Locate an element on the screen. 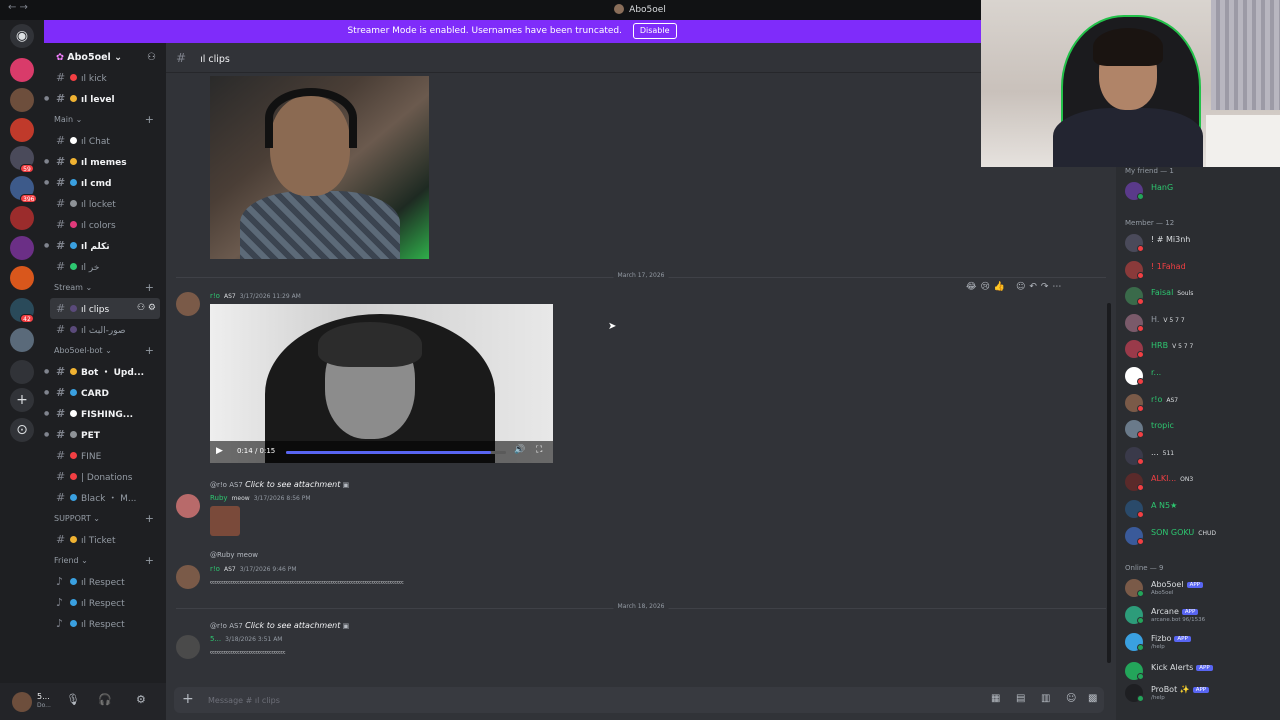 This screenshot has height=720, width=1280. scrollbar-thumb is located at coordinates (1109, 483).